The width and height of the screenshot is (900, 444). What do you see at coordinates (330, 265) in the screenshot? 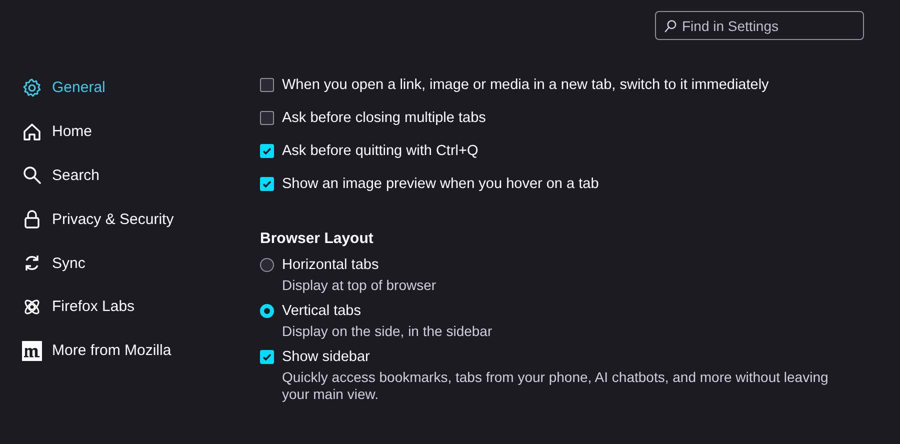
I see `option-label: Horizontal tabs` at bounding box center [330, 265].